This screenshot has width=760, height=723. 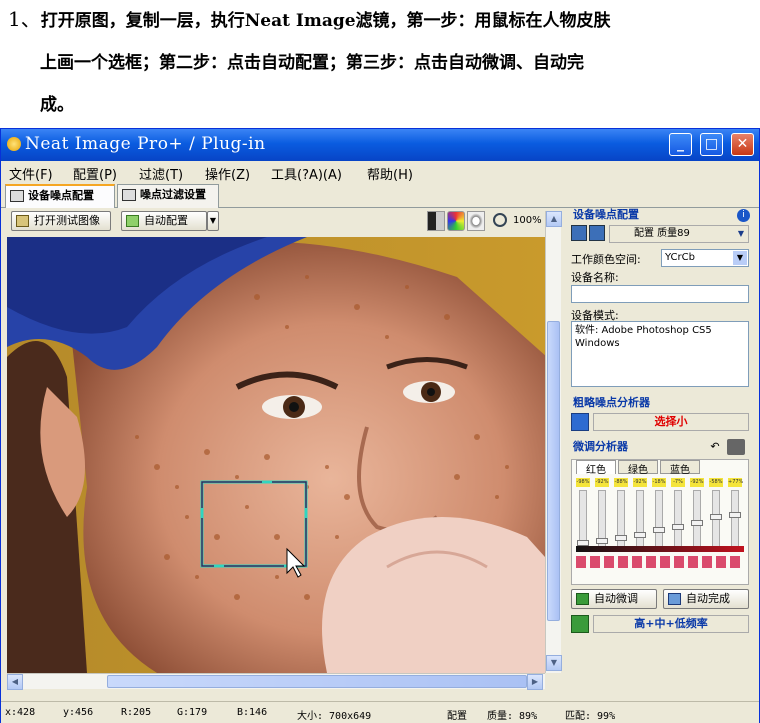 What do you see at coordinates (17, 196) in the screenshot?
I see `camera-icon` at bounding box center [17, 196].